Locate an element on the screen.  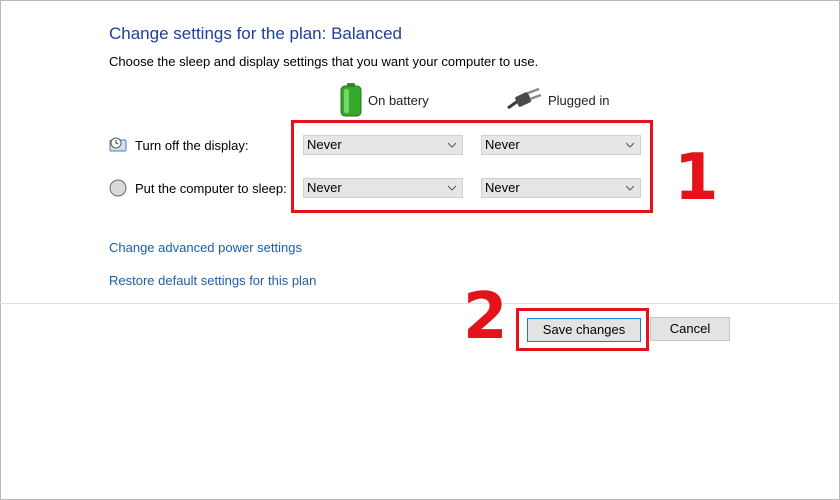
cancel-button: Cancel is located at coordinates (690, 329).